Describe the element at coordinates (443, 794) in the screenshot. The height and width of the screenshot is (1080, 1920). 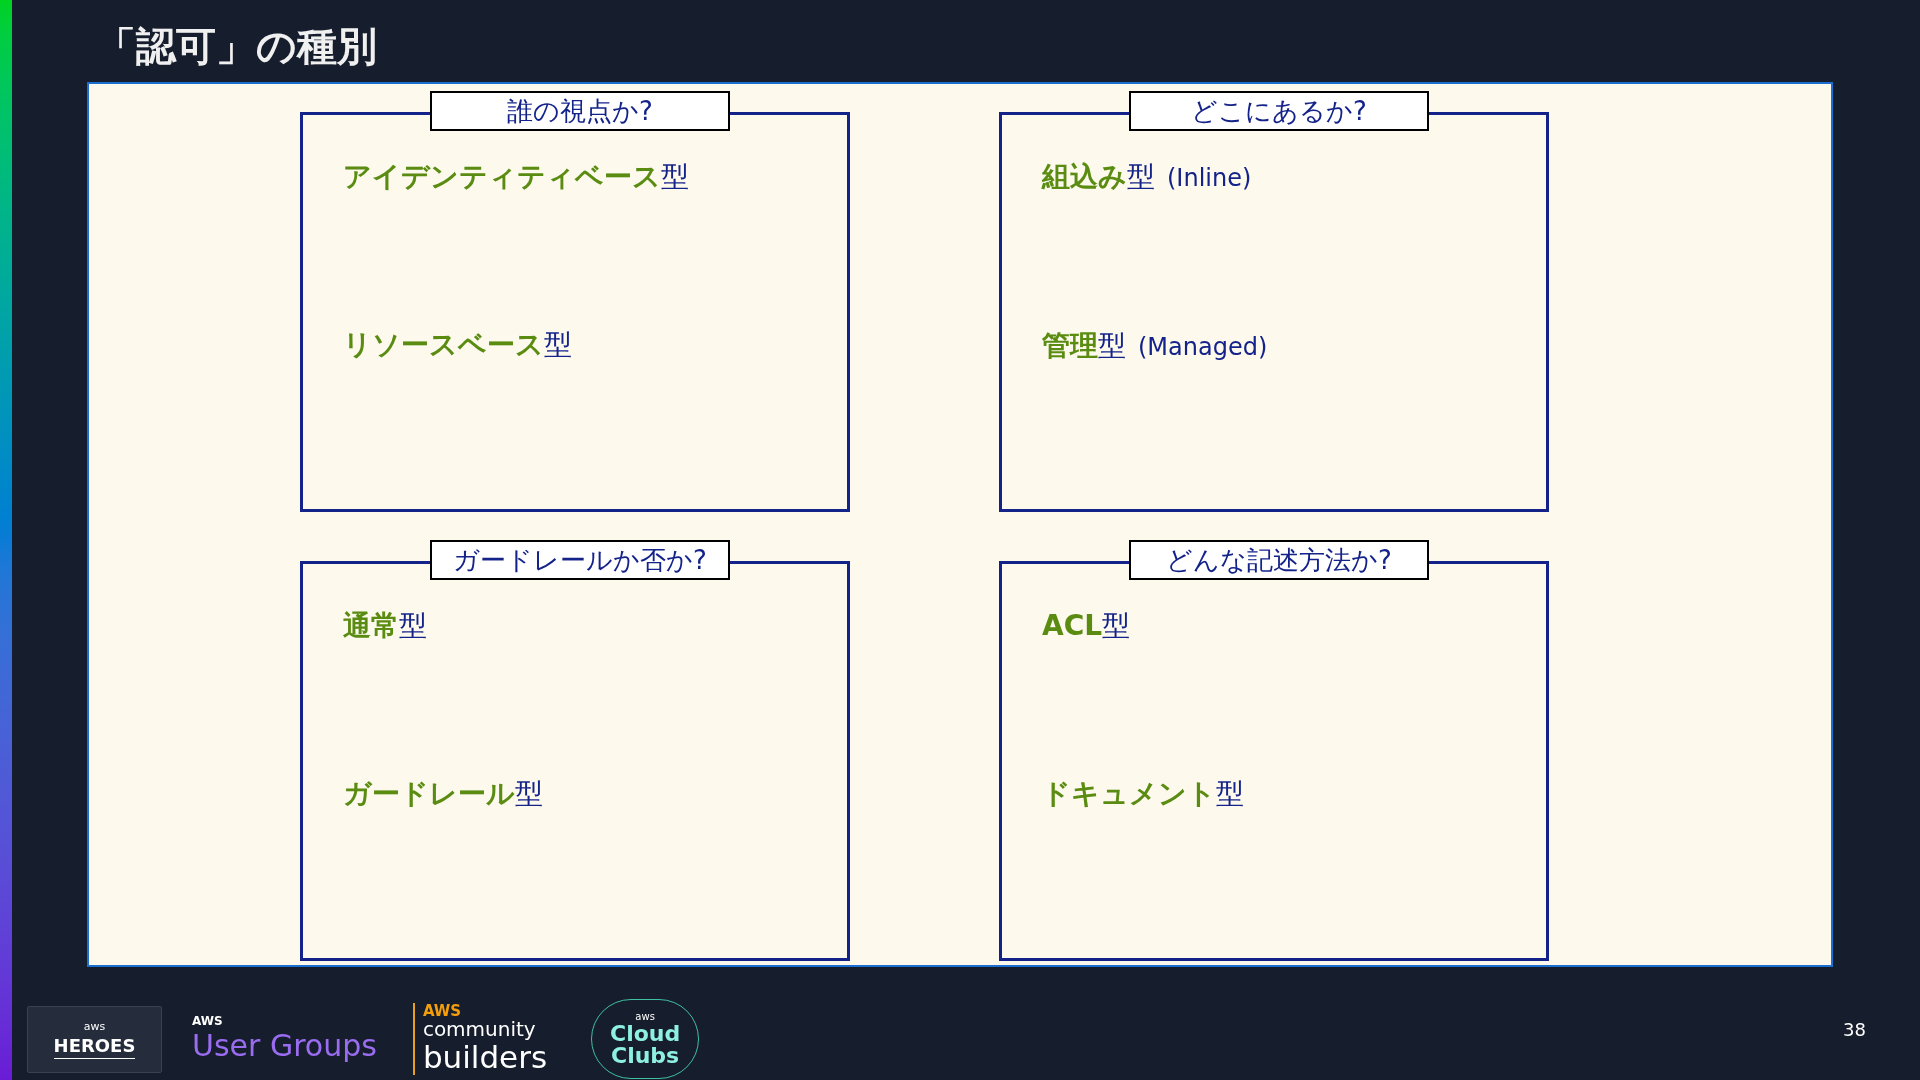
I see `category-label: ガードレール型` at that location.